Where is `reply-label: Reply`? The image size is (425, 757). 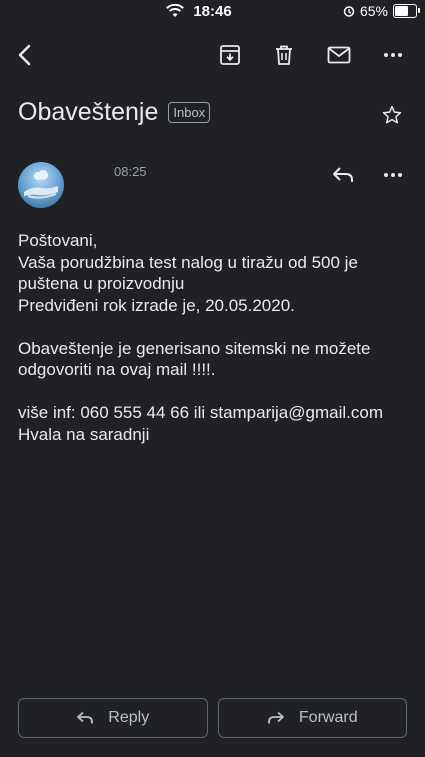
reply-label: Reply is located at coordinates (129, 717).